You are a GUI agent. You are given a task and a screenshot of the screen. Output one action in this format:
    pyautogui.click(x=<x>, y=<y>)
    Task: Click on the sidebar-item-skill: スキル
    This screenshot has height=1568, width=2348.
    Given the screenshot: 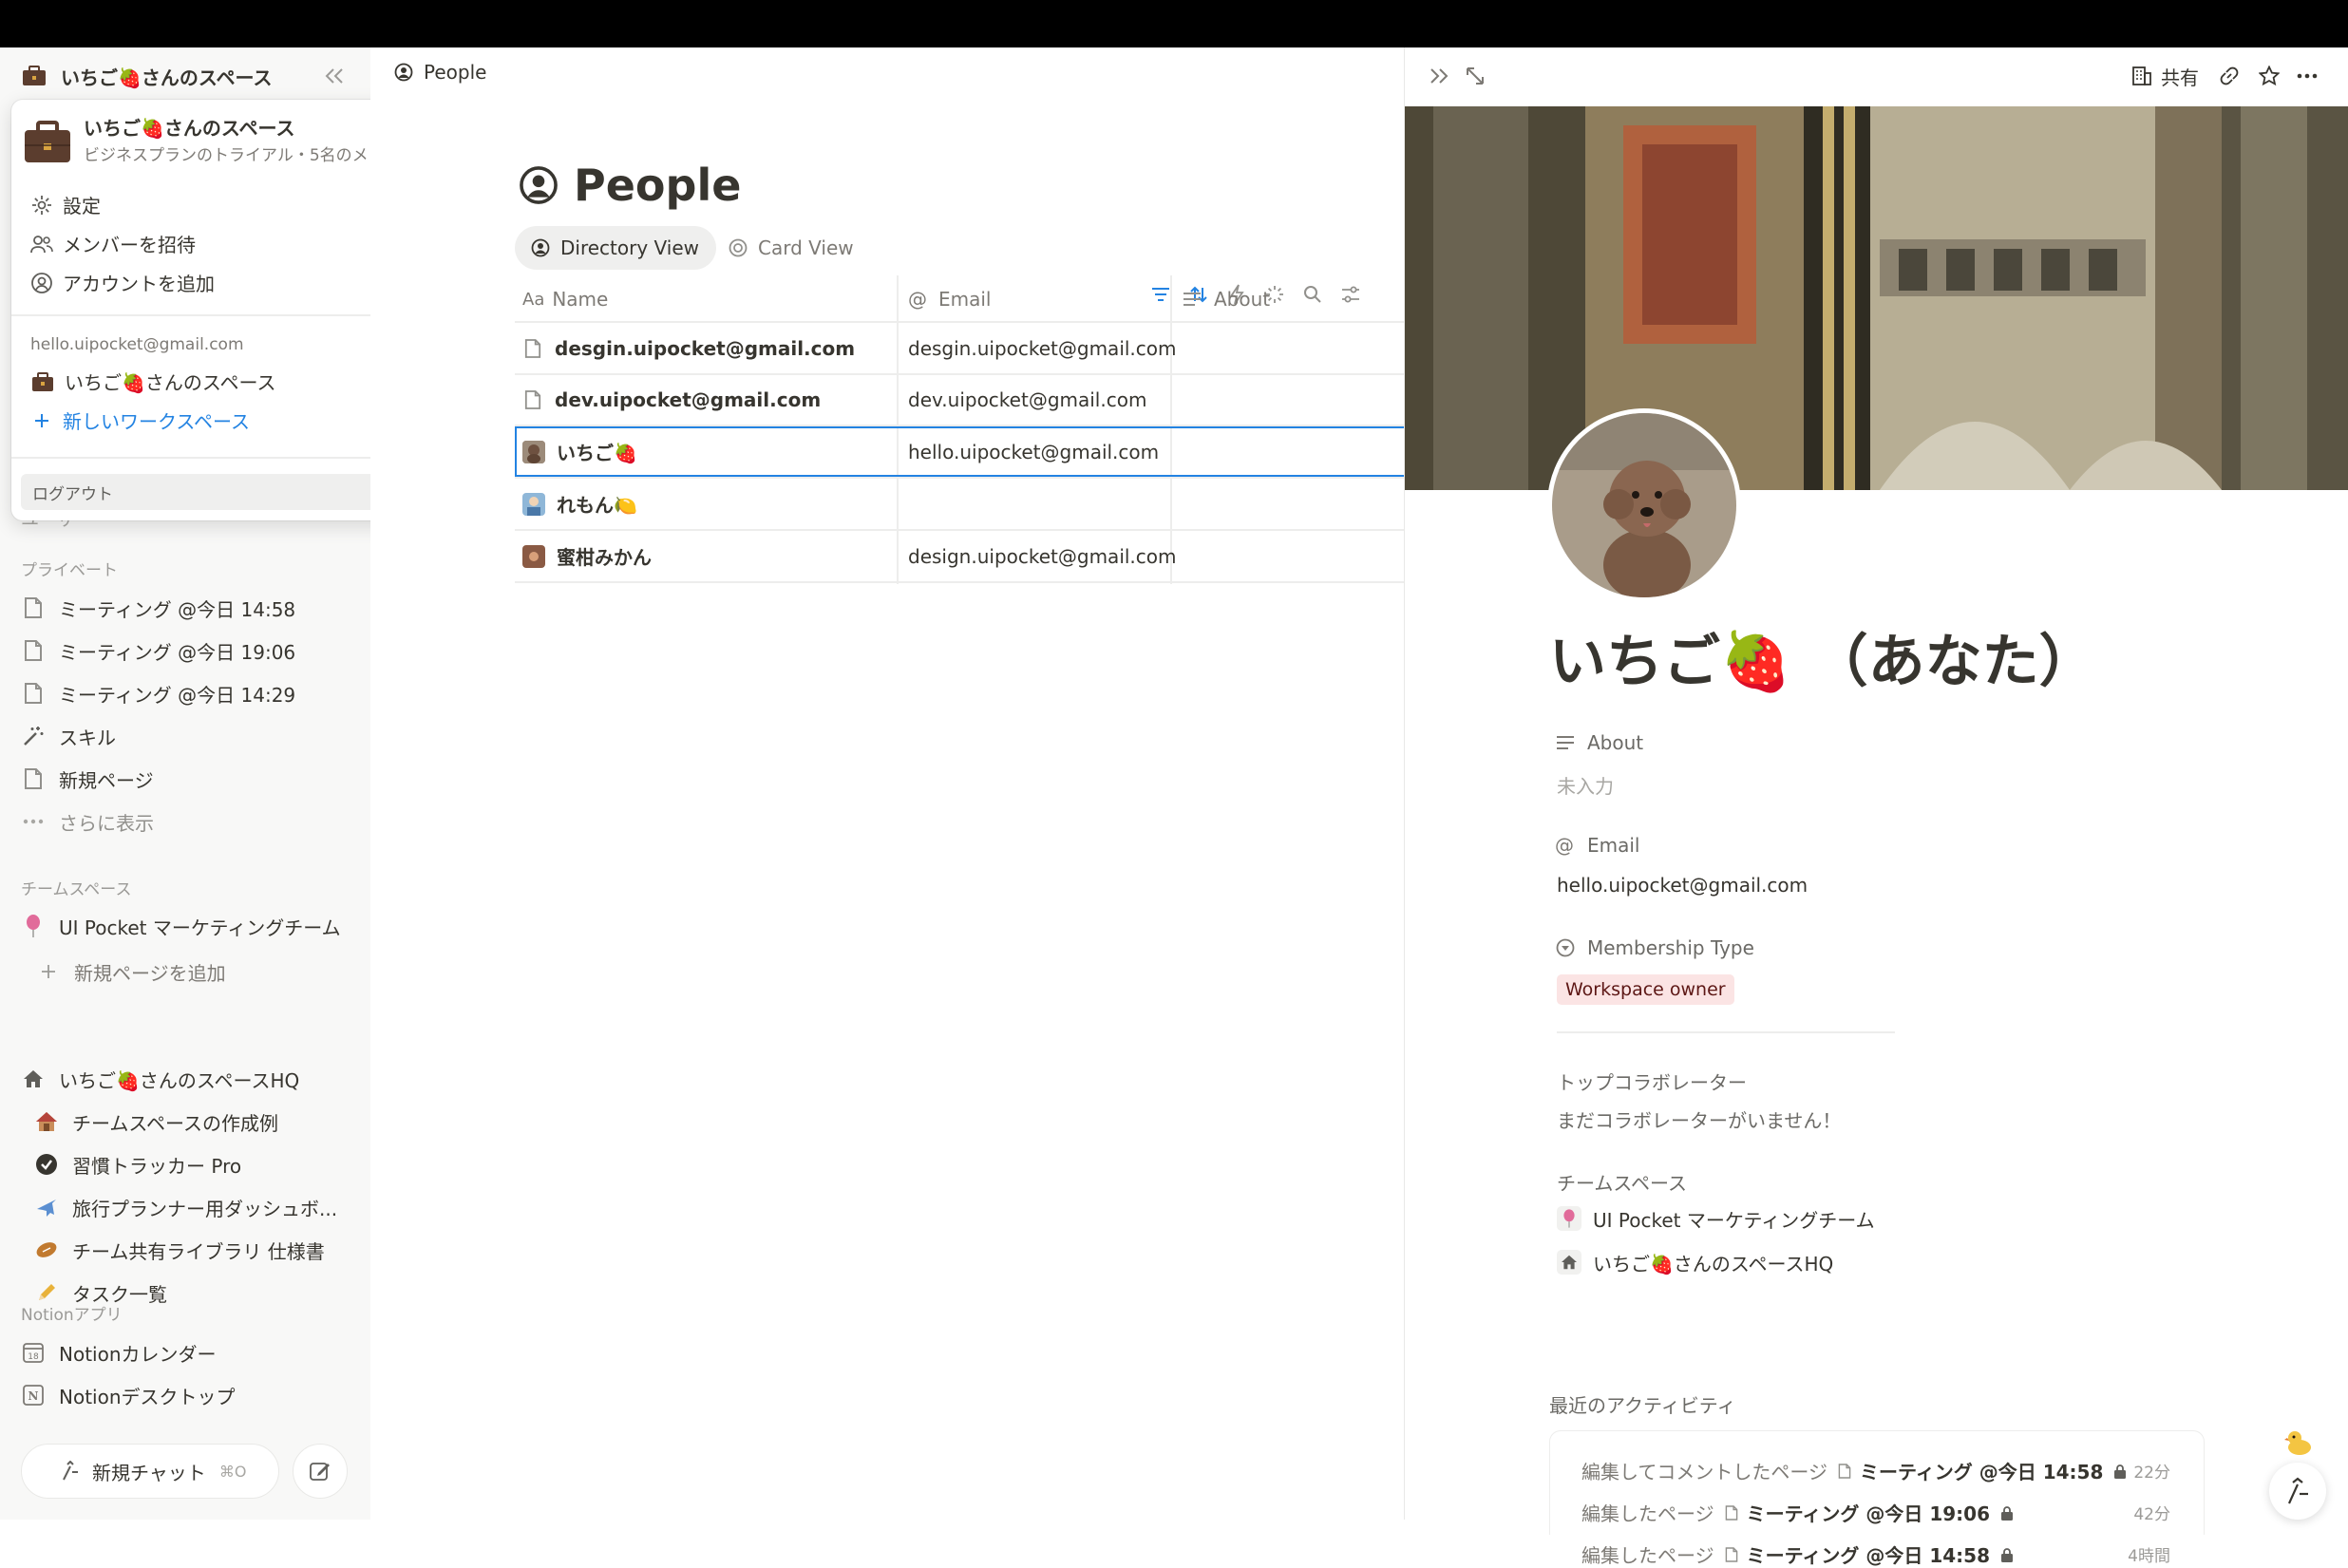 What is the action you would take?
    pyautogui.click(x=68, y=736)
    